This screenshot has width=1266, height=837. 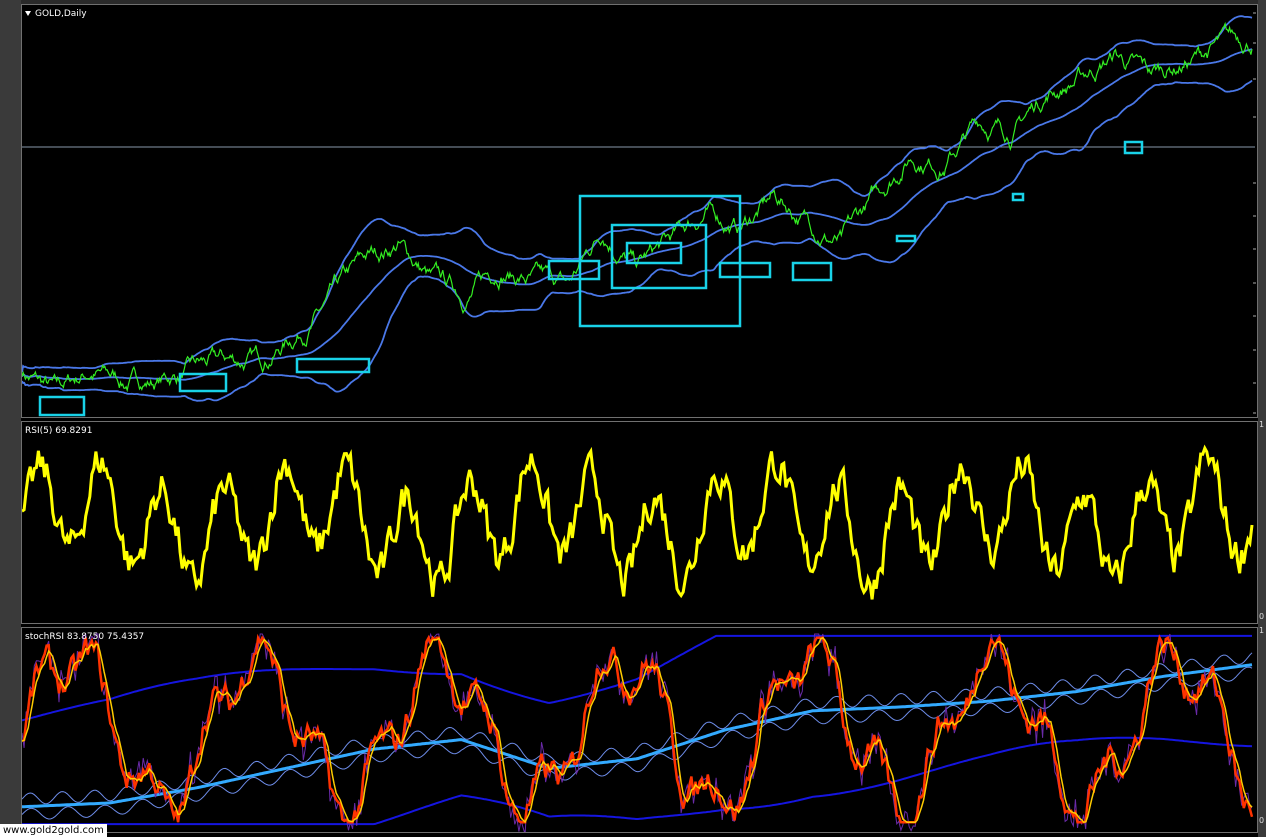 What do you see at coordinates (1262, 820) in the screenshot?
I see `stochrsi-scale-bottom: 0` at bounding box center [1262, 820].